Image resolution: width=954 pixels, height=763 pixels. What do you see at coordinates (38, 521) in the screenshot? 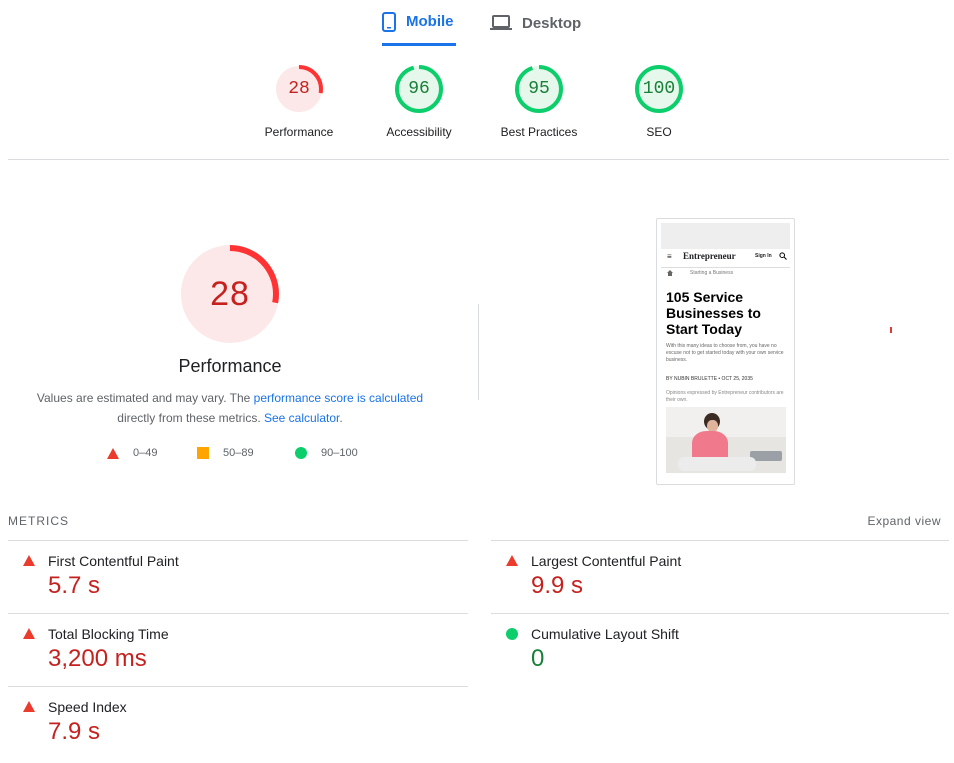
I see `metrics-title: METRICS` at bounding box center [38, 521].